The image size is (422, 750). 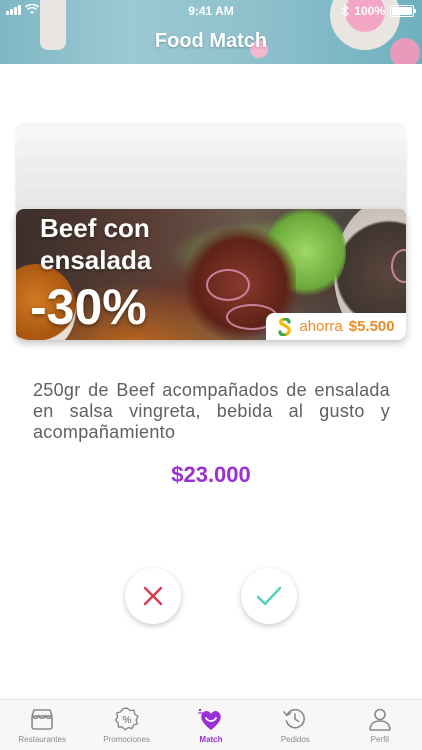 I want to click on promo-line-2: ensalada, so click(x=96, y=260).